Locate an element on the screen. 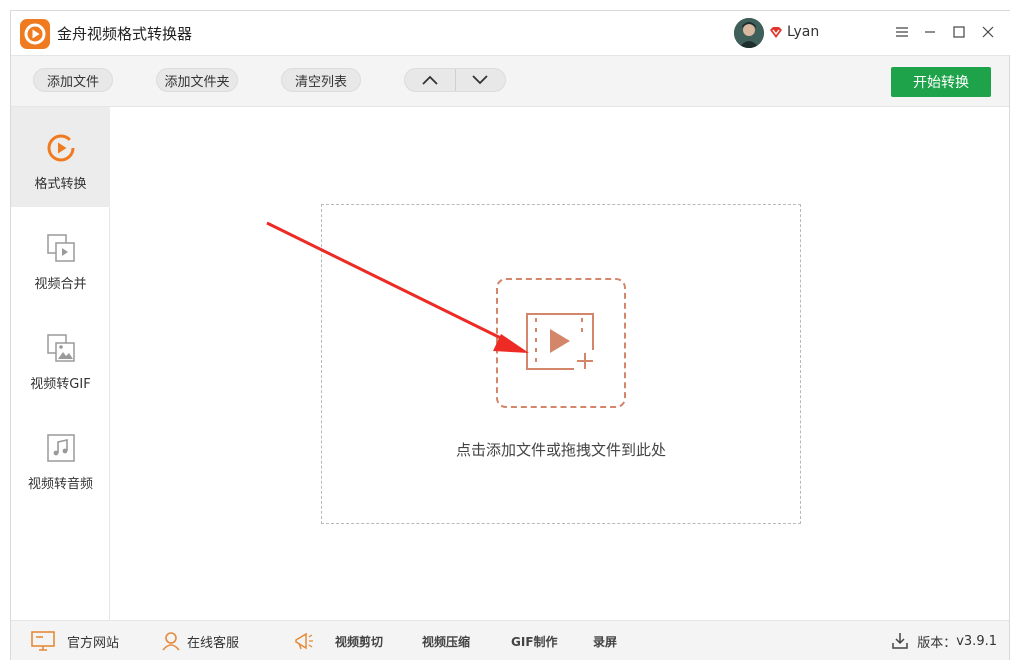 Image resolution: width=1020 pixels, height=670 pixels. format-convert-icon is located at coordinates (61, 148).